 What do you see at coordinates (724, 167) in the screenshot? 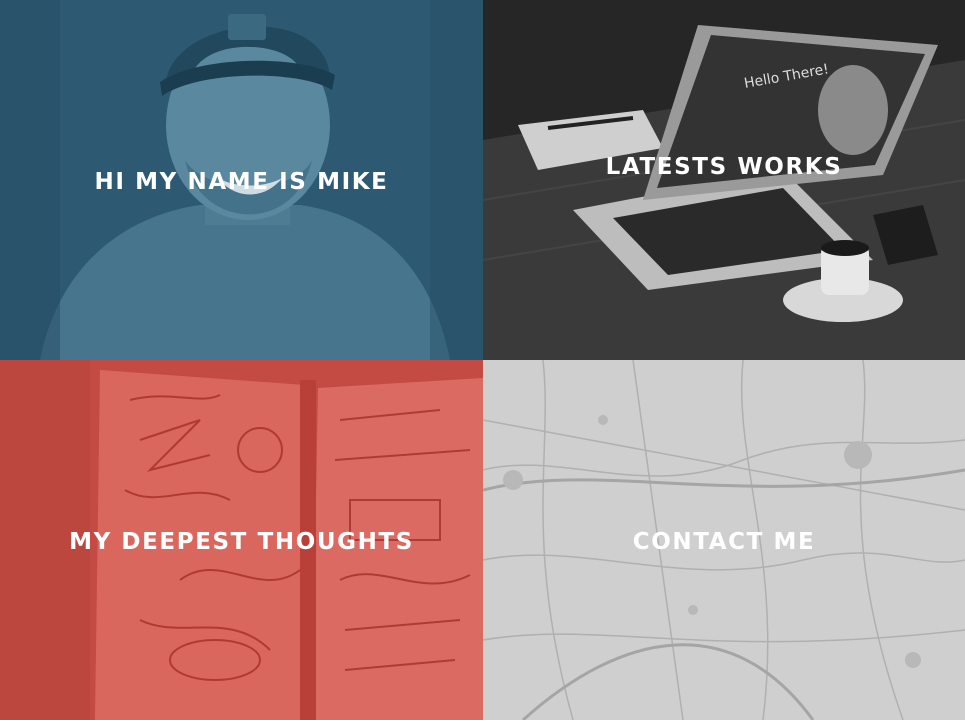
I see `tile-works-label: LATESTS WORKS` at bounding box center [724, 167].